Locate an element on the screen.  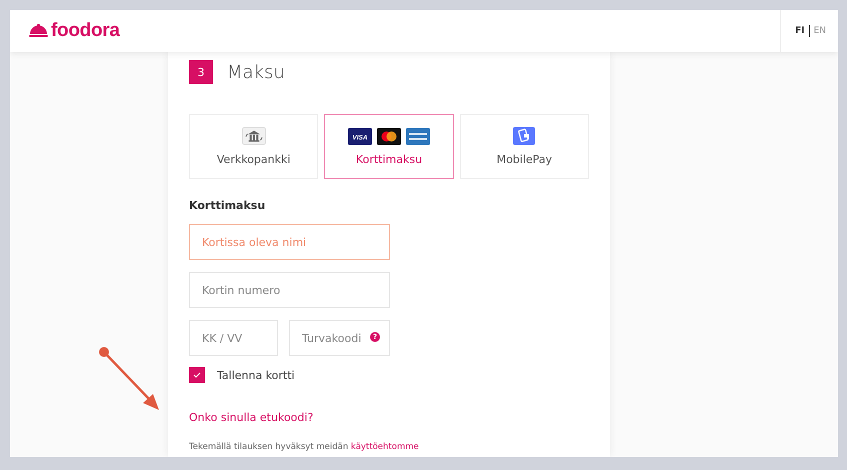
checkbox is located at coordinates (197, 375).